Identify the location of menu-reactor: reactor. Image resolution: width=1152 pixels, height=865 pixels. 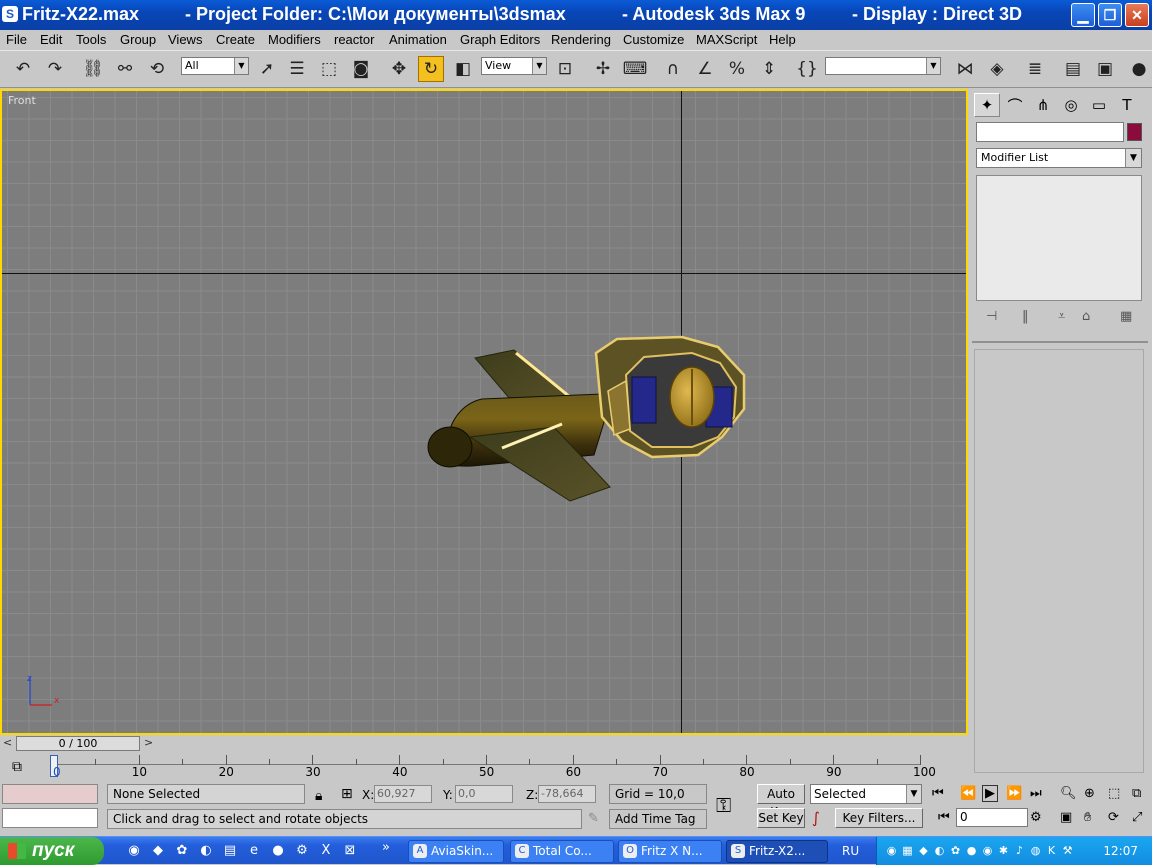
(354, 39).